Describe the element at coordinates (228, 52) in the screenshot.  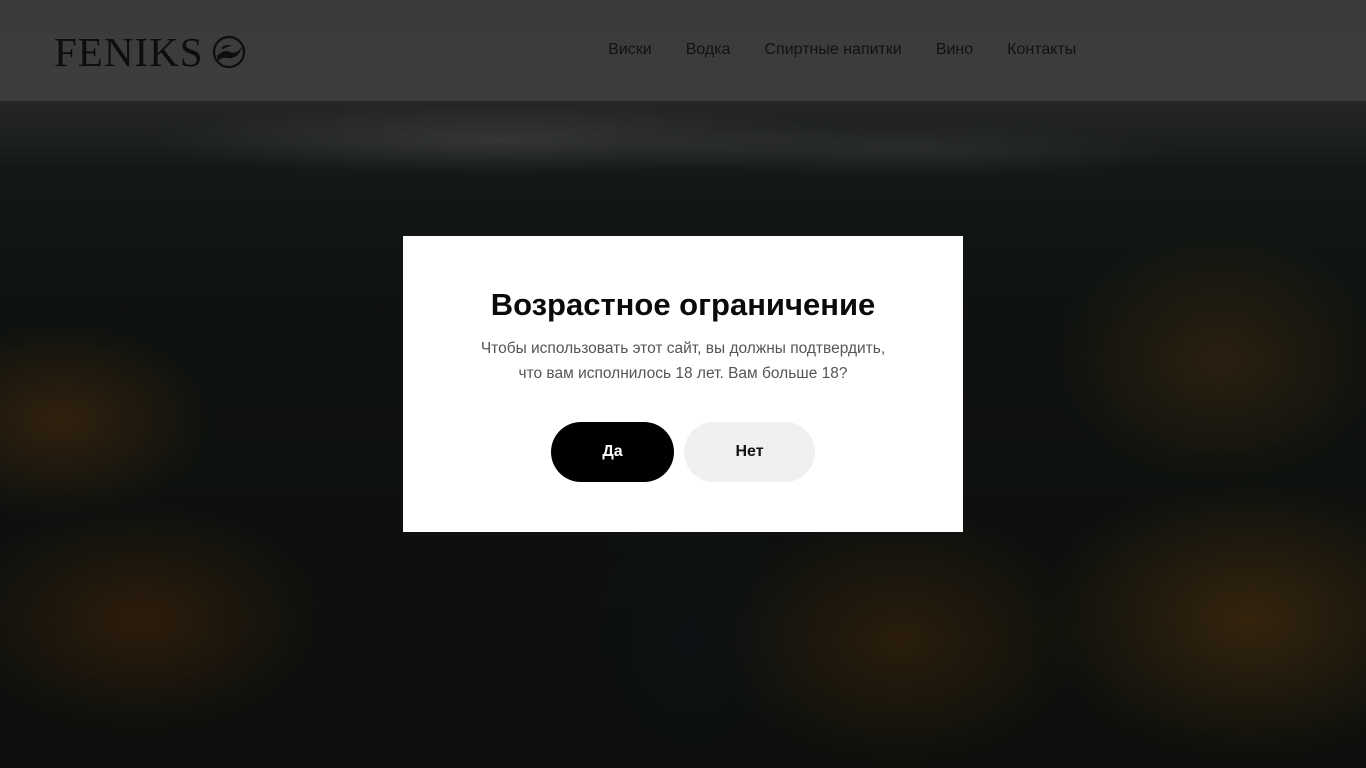
I see `phoenix-emblem-icon` at that location.